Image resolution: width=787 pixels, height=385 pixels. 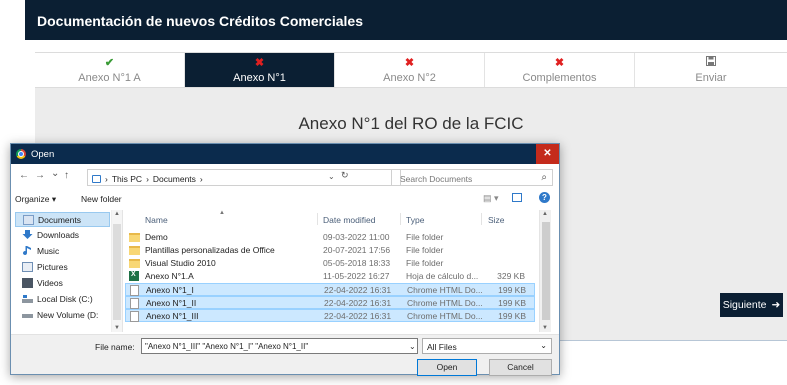 I want to click on file-name: Demo, so click(x=156, y=237).